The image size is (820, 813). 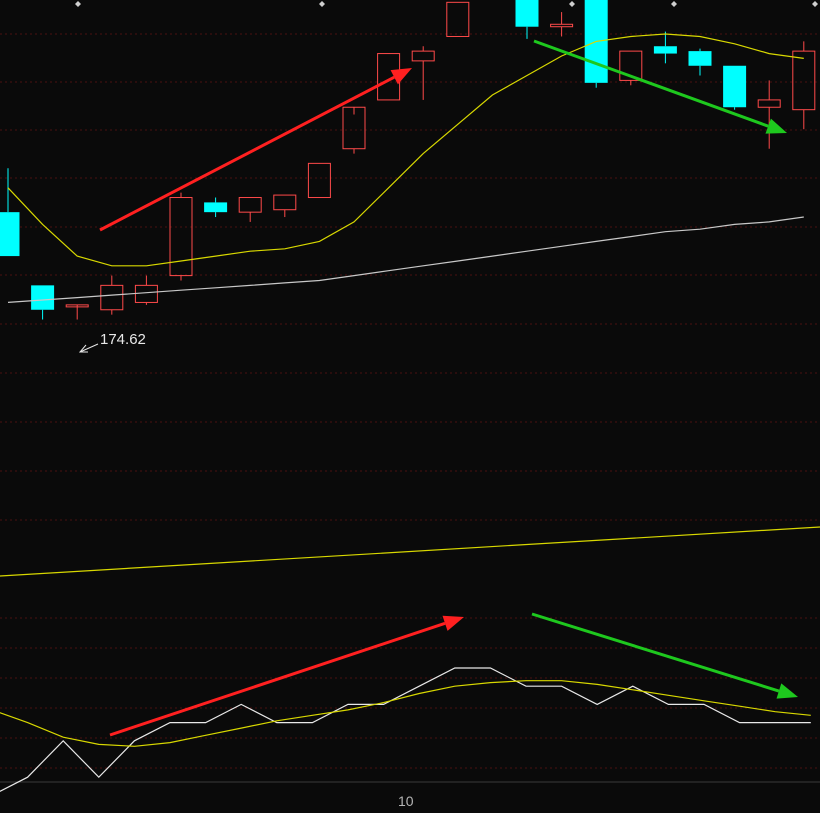 What do you see at coordinates (123, 339) in the screenshot?
I see `low-price-label: 174.62` at bounding box center [123, 339].